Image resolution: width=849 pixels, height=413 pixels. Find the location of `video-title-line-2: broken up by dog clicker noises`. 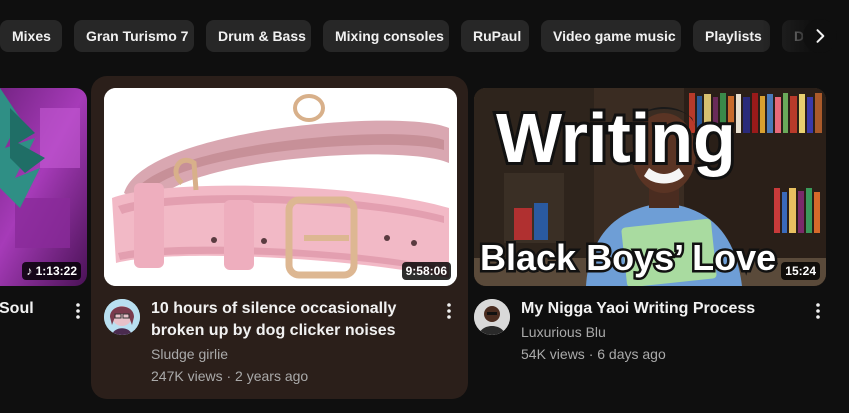

video-title-line-2: broken up by dog clicker noises is located at coordinates (273, 331).